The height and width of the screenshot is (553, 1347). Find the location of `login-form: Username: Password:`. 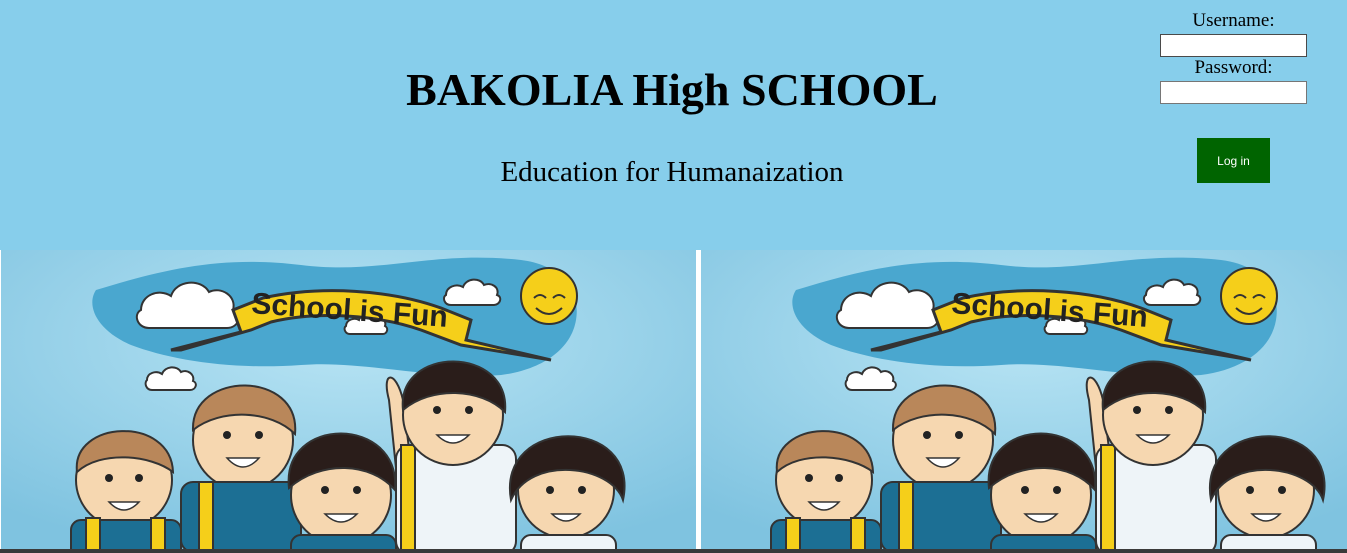

login-form: Username: Password: is located at coordinates (1233, 57).